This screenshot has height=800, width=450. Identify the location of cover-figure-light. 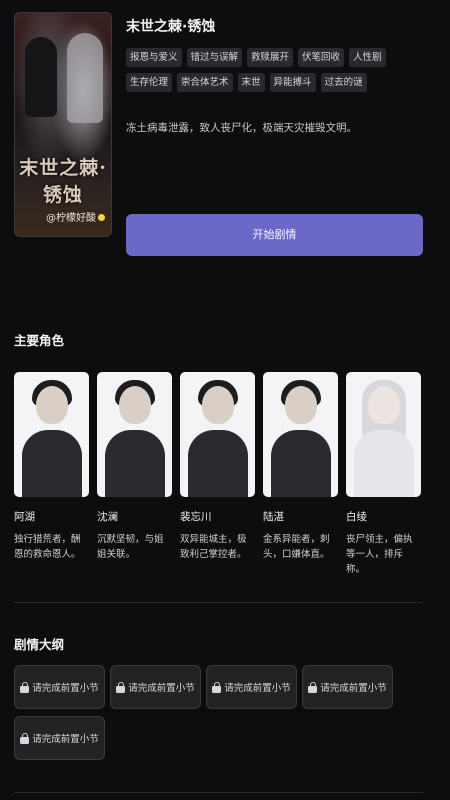
(85, 78).